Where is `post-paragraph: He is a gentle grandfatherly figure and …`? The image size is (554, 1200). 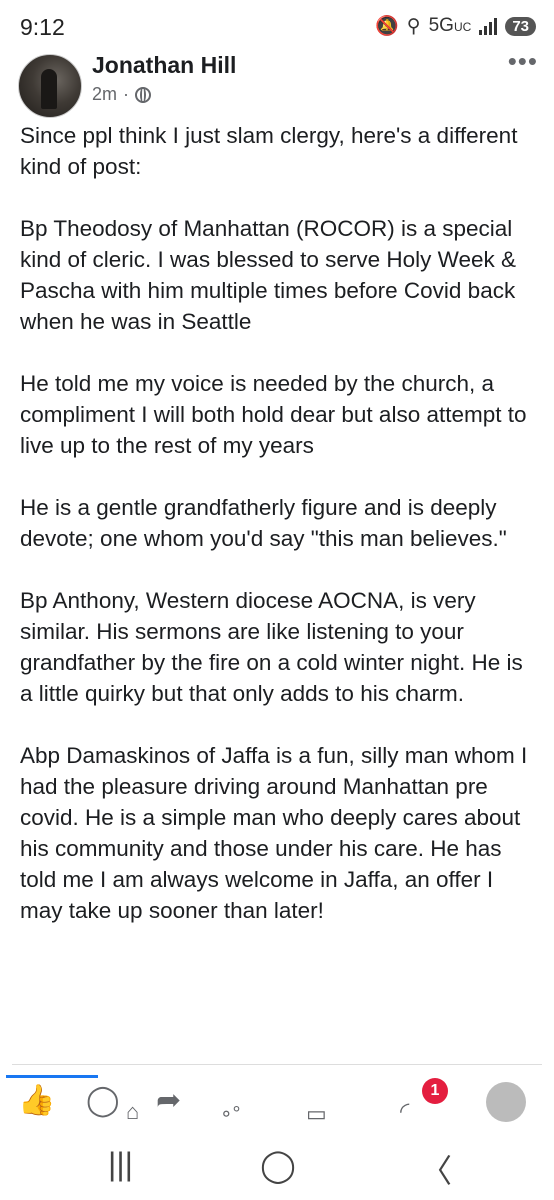 post-paragraph: He is a gentle grandfatherly figure and … is located at coordinates (263, 523).